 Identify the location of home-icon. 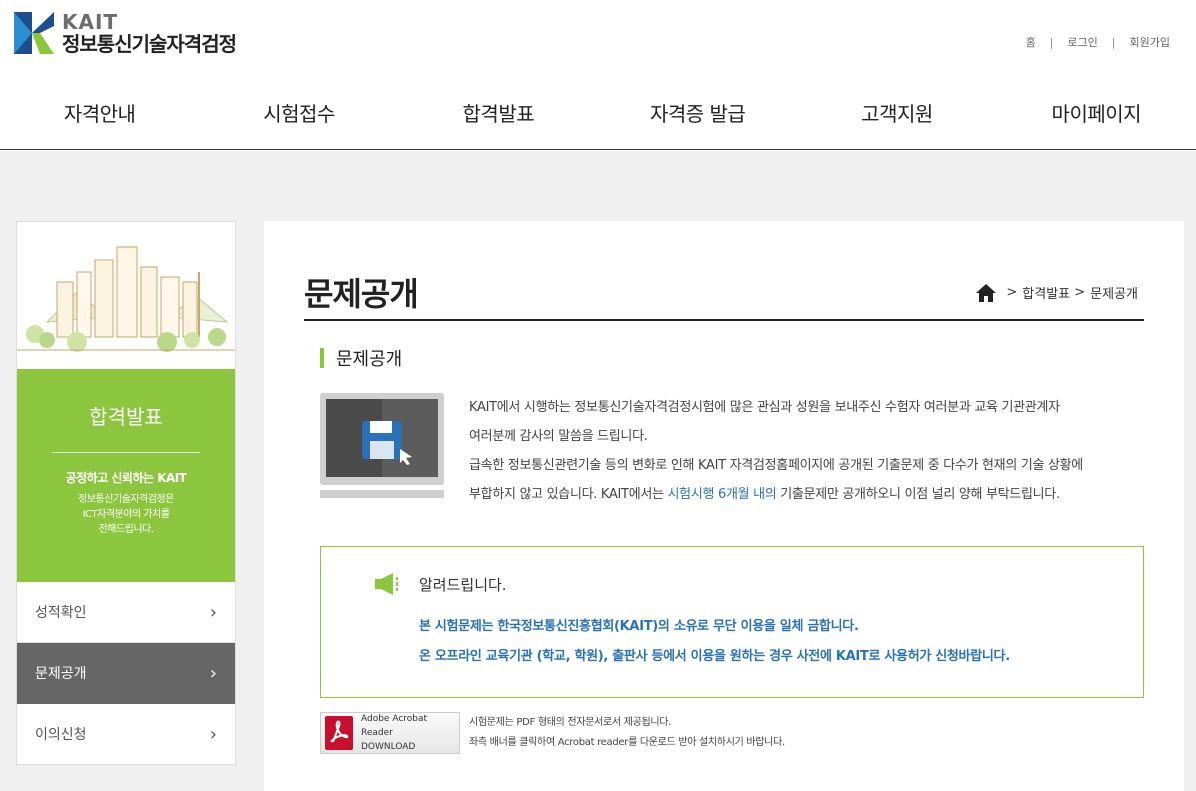
(986, 292).